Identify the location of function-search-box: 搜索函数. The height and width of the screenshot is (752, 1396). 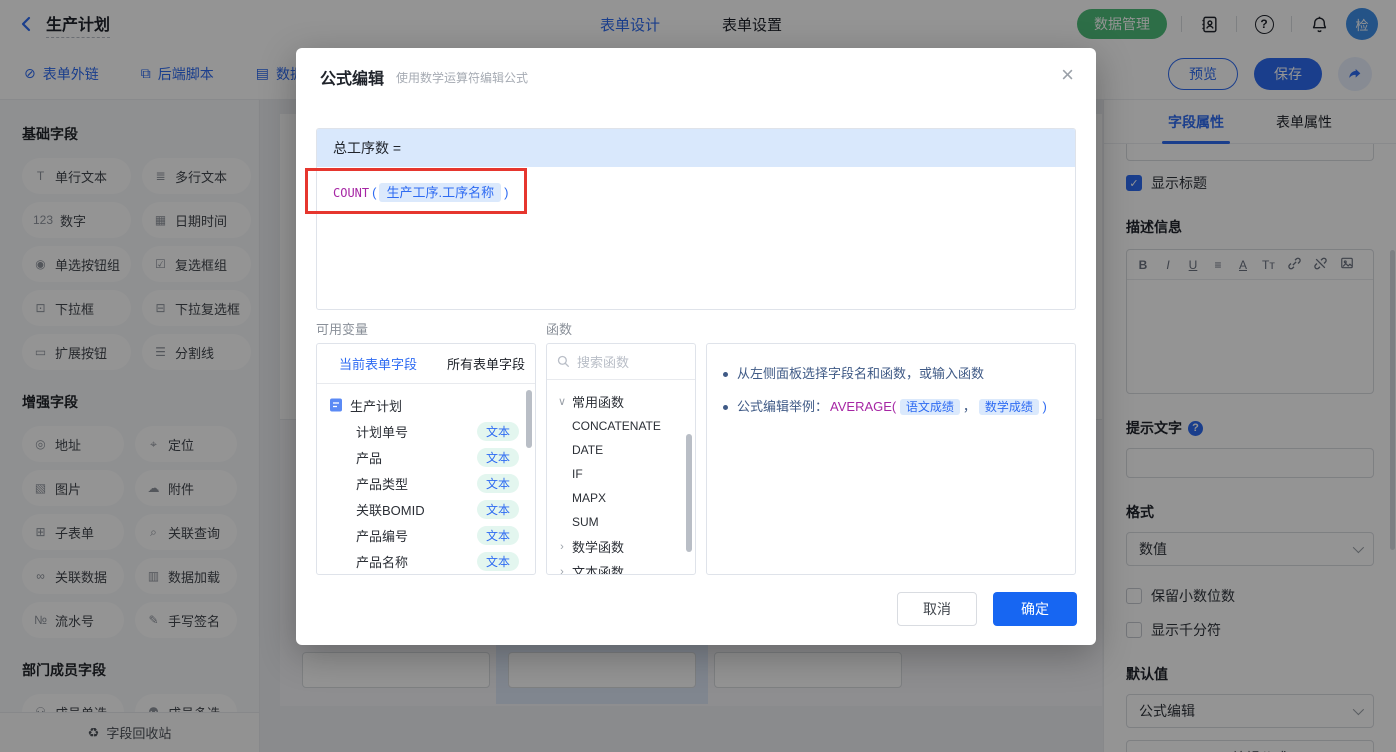
(621, 362).